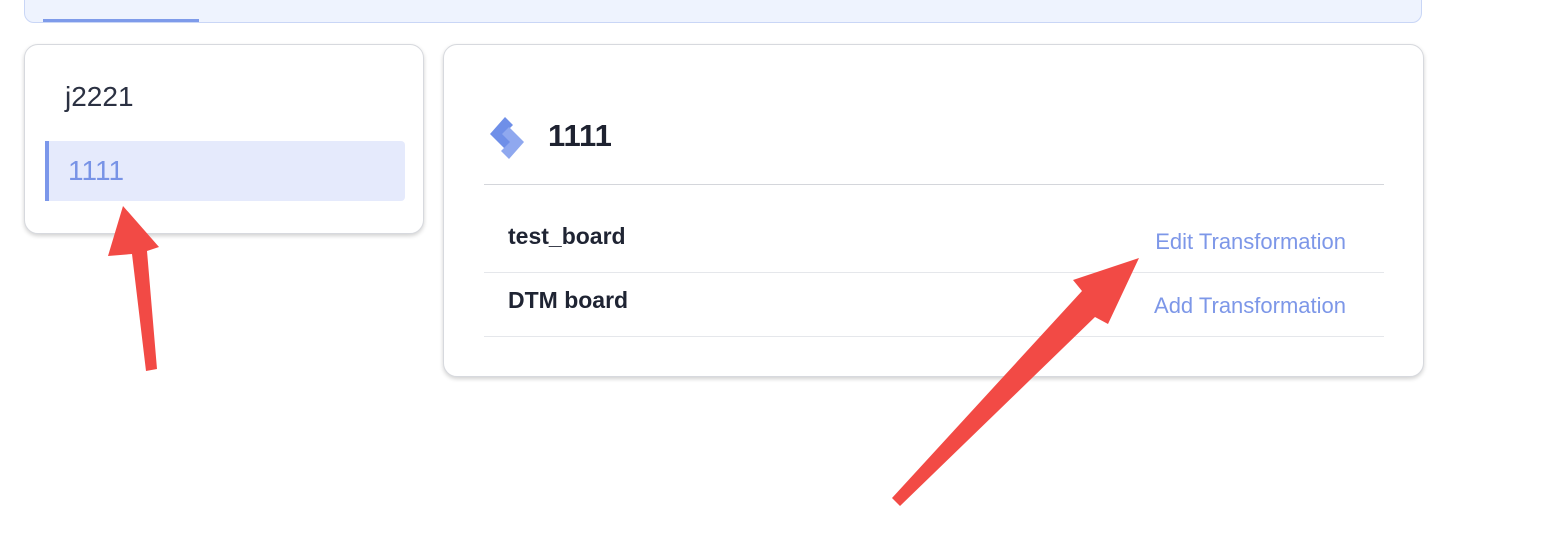 The width and height of the screenshot is (1568, 550). I want to click on project-item-j2221: j2221, so click(225, 97).